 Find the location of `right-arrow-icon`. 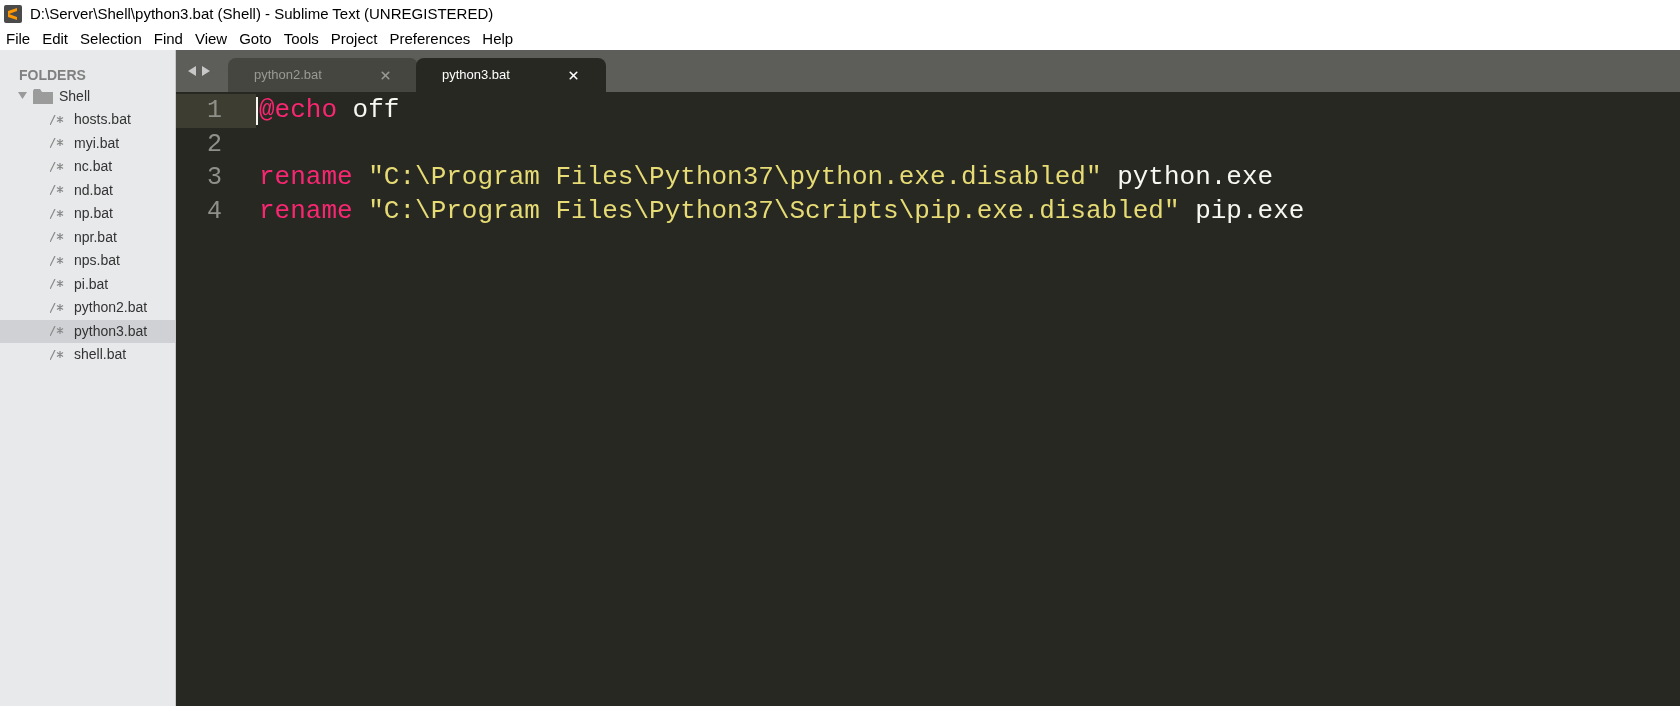

right-arrow-icon is located at coordinates (206, 71).